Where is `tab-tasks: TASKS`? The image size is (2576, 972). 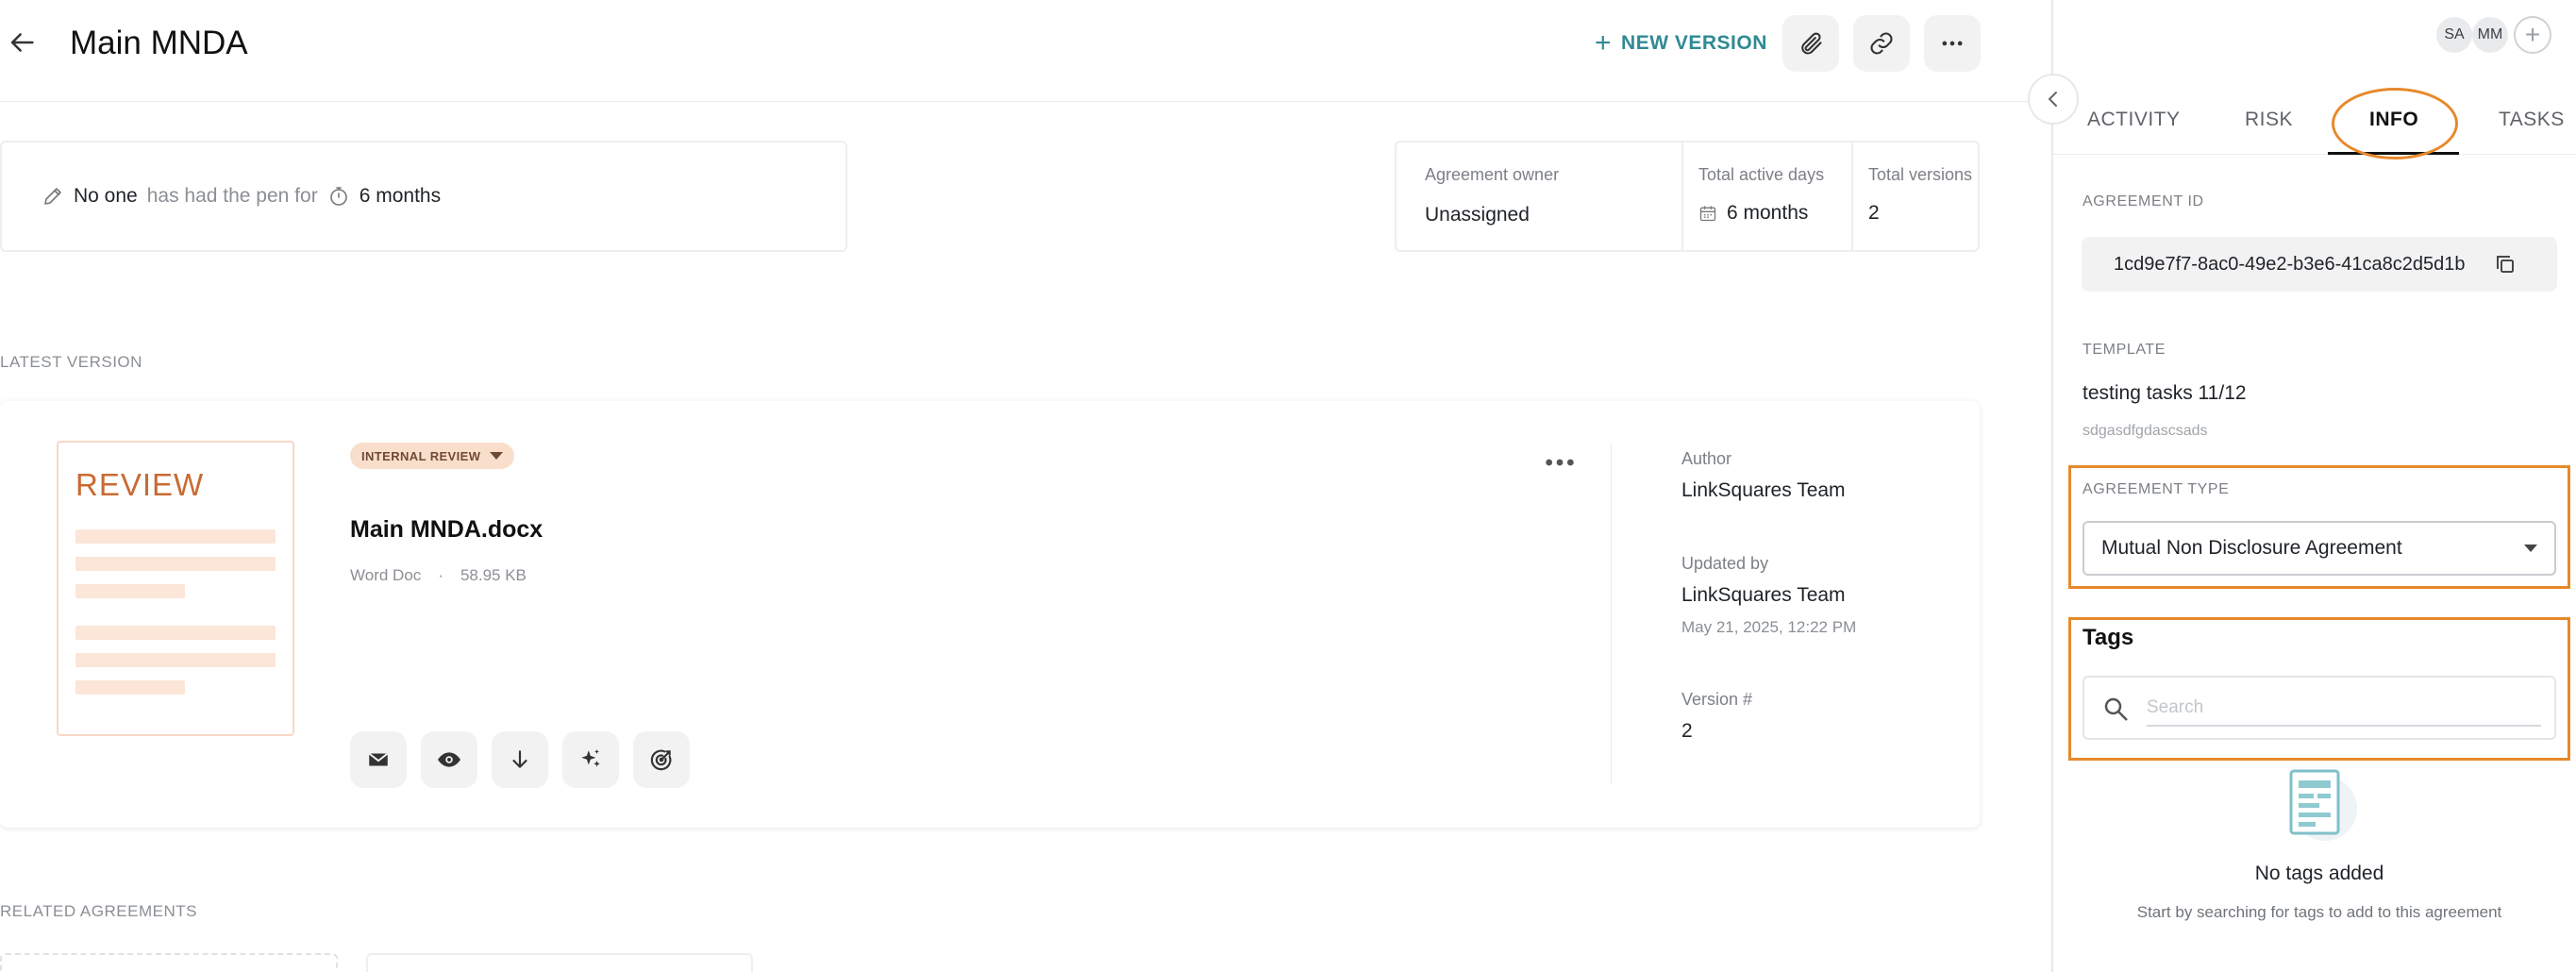 tab-tasks: TASKS is located at coordinates (2532, 120).